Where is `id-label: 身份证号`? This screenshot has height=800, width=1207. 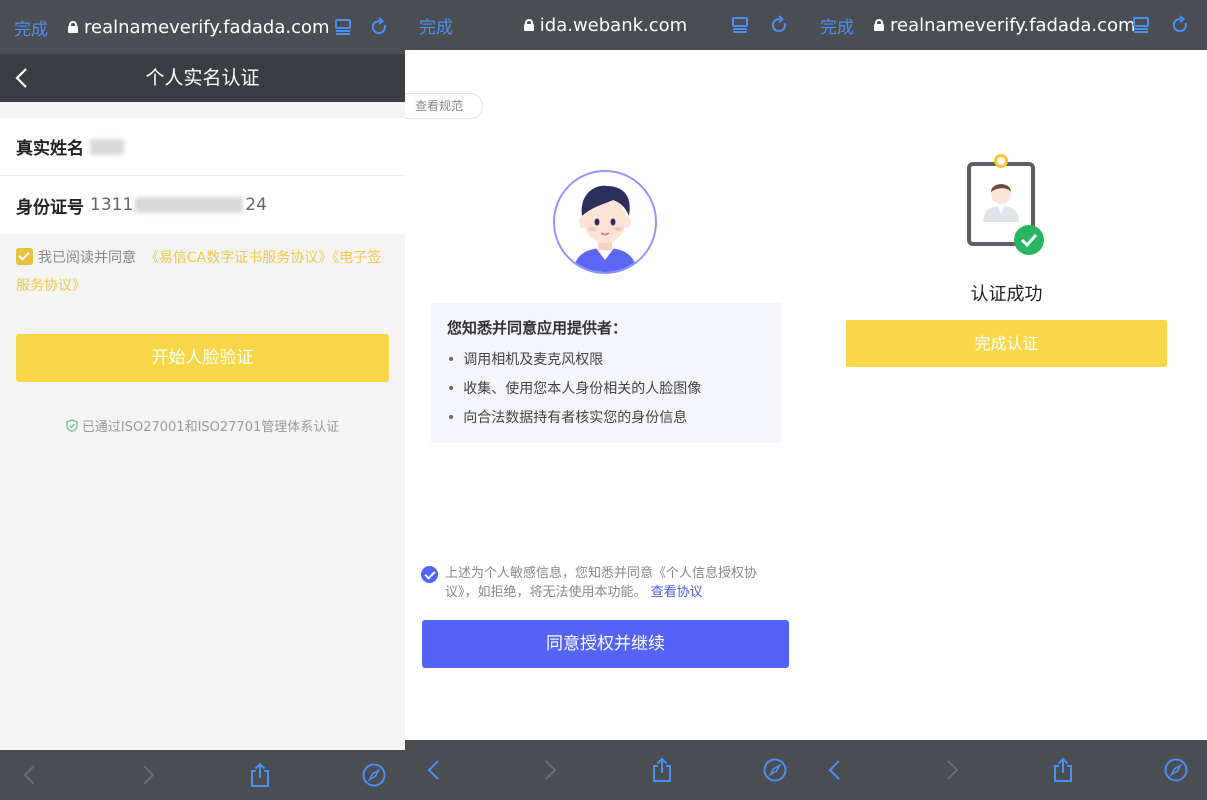 id-label: 身份证号 is located at coordinates (50, 207).